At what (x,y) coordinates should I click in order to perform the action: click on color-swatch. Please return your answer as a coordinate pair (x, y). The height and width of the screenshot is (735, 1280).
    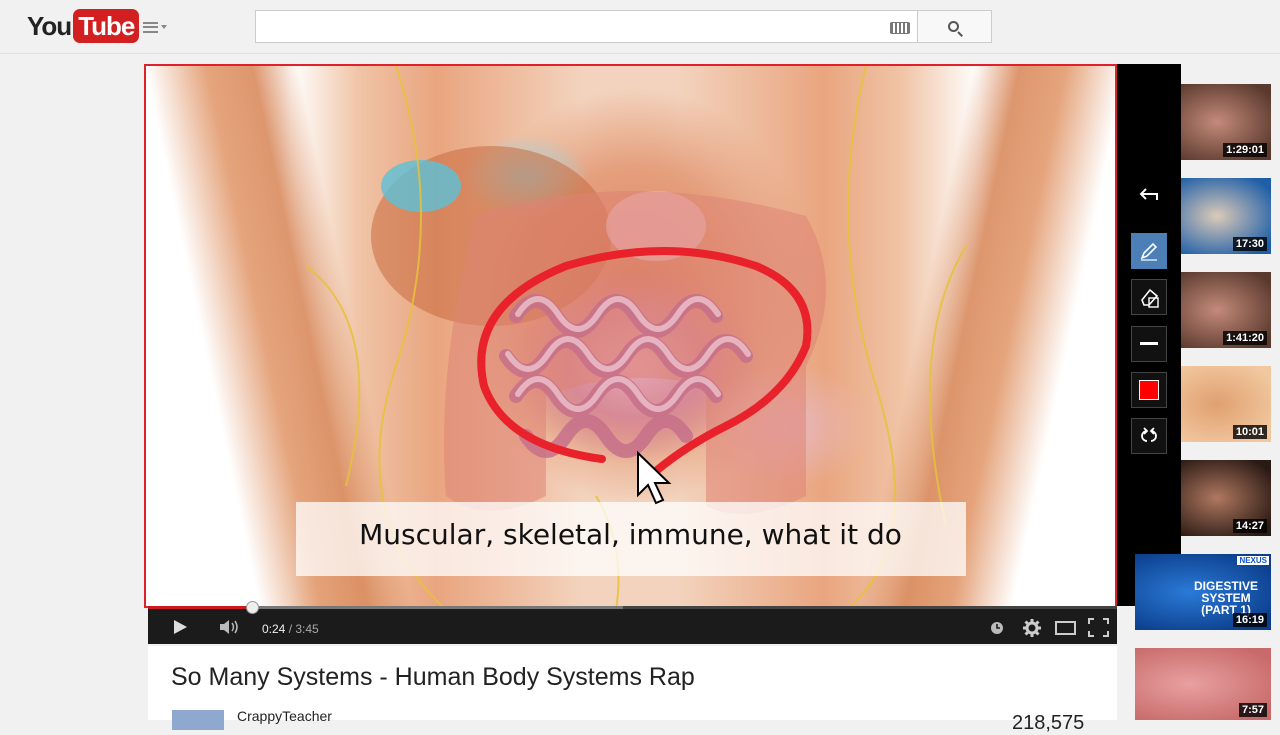
    Looking at the image, I should click on (1149, 390).